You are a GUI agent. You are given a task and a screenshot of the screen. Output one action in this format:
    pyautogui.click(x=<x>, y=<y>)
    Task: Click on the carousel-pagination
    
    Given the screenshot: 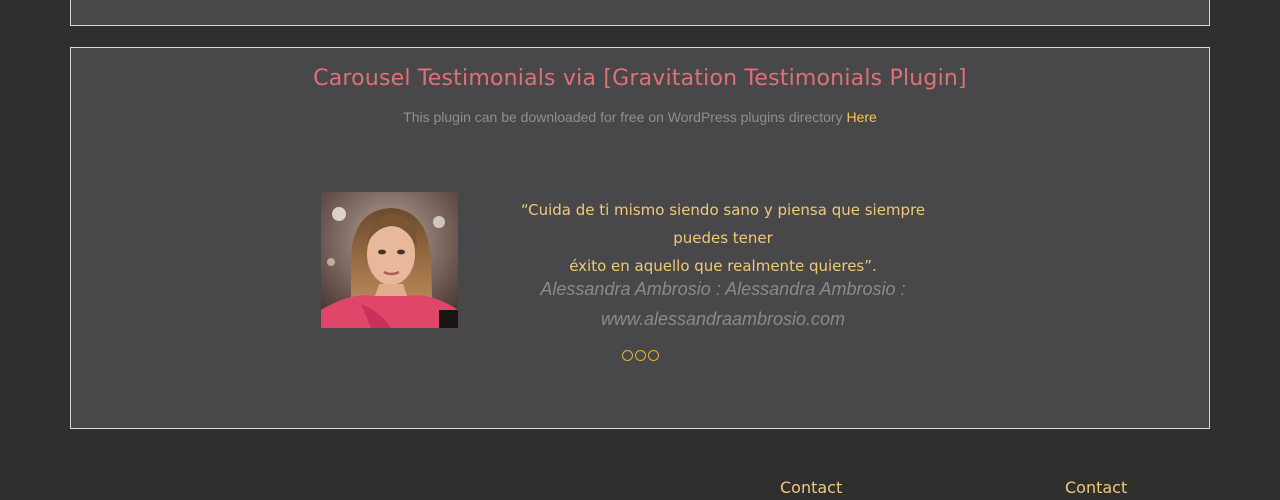 What is the action you would take?
    pyautogui.click(x=640, y=355)
    